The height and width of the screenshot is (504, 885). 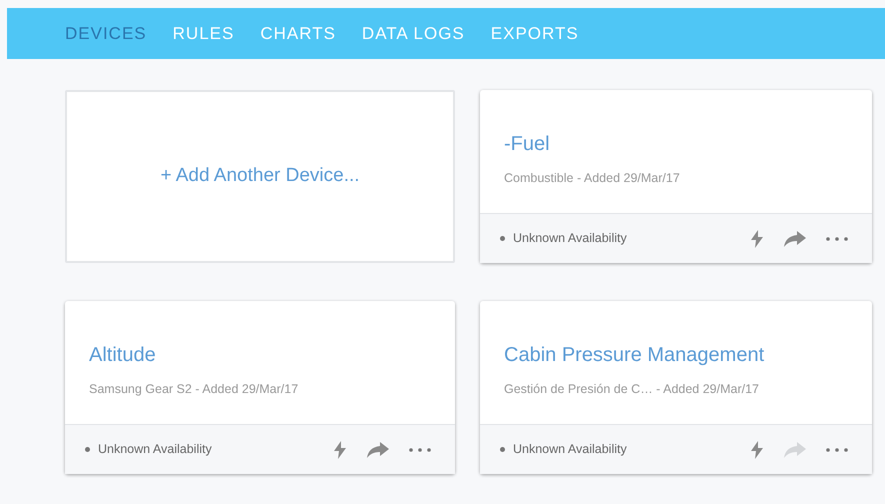 What do you see at coordinates (260, 355) in the screenshot?
I see `device-title: Altitude` at bounding box center [260, 355].